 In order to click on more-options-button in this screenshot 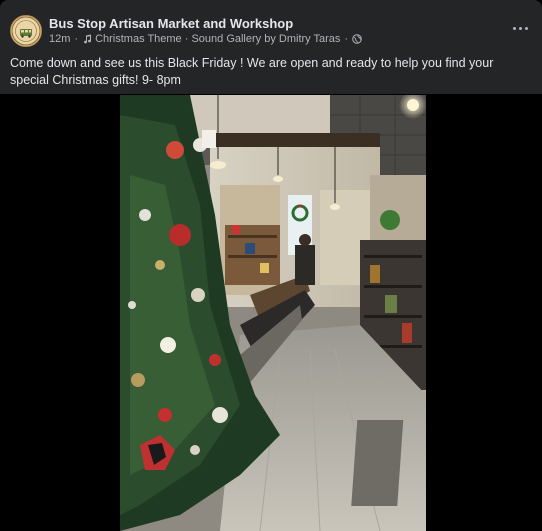, I will do `click(520, 28)`.